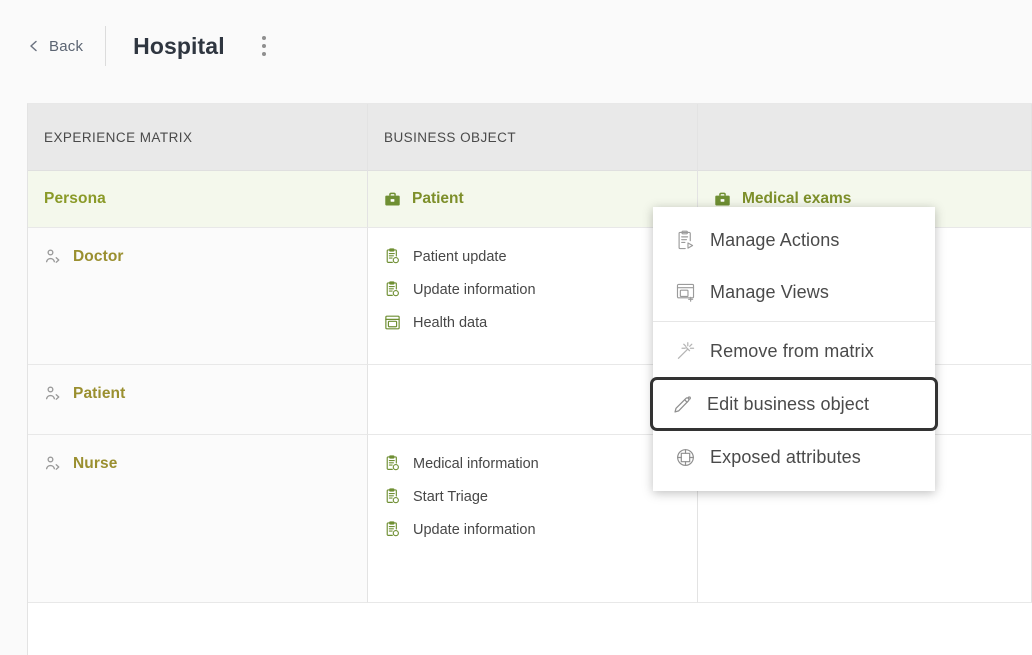 This screenshot has width=1032, height=655. What do you see at coordinates (179, 45) in the screenshot?
I see `page-title: Hospital` at bounding box center [179, 45].